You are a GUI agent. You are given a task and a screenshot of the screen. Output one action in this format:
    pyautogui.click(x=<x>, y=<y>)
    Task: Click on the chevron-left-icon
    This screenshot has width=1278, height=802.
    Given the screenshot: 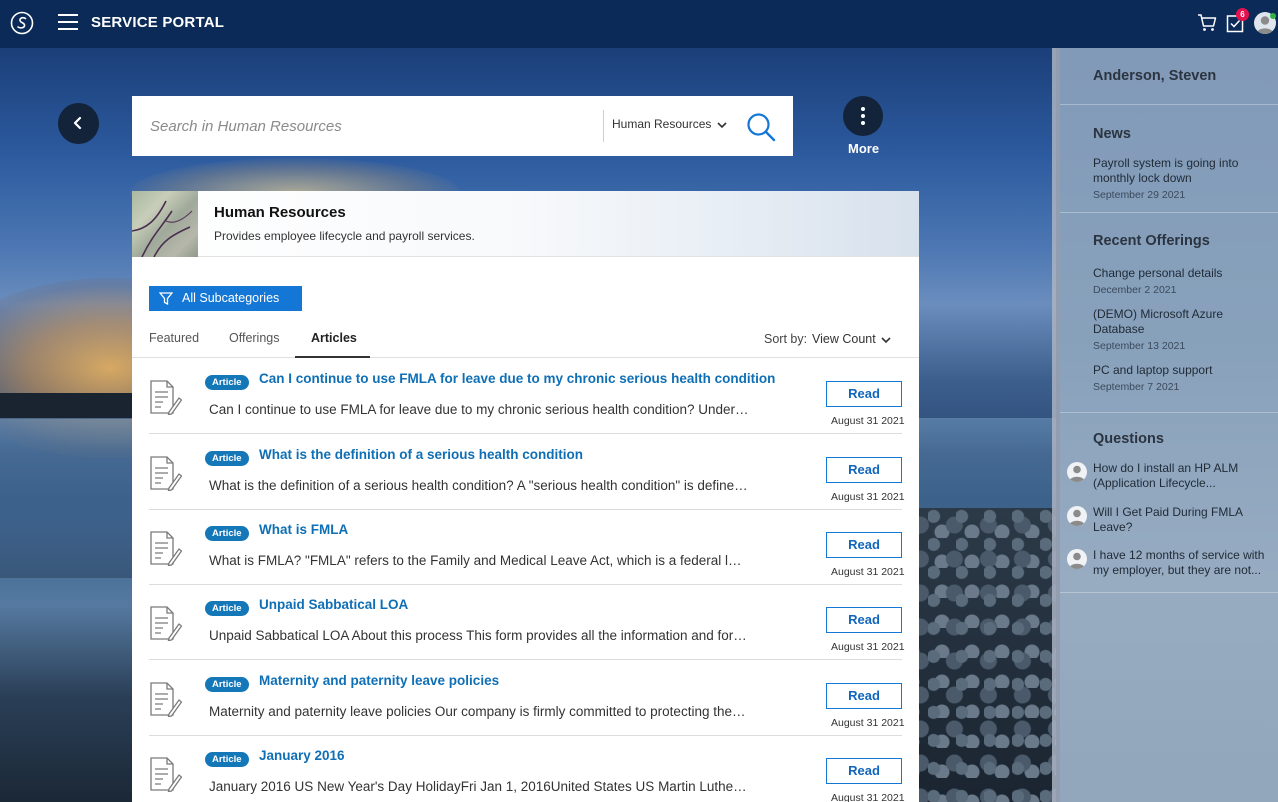 What is the action you would take?
    pyautogui.click(x=77, y=123)
    